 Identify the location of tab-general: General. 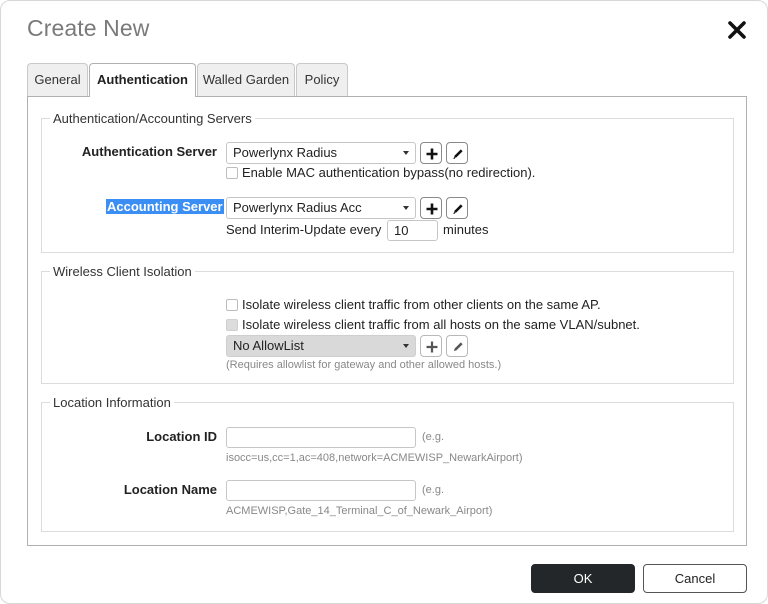
(57, 79).